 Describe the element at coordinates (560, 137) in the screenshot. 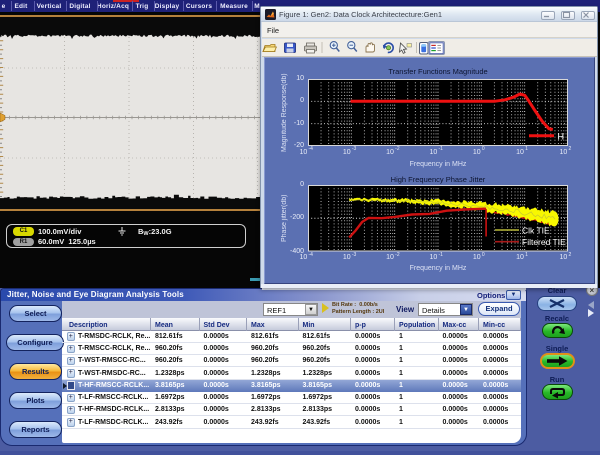

I see `svg-text: H` at that location.